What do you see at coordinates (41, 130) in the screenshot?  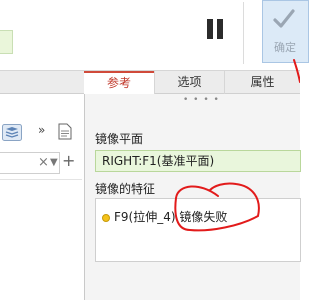 I see `double-chevron-right-icon: »` at bounding box center [41, 130].